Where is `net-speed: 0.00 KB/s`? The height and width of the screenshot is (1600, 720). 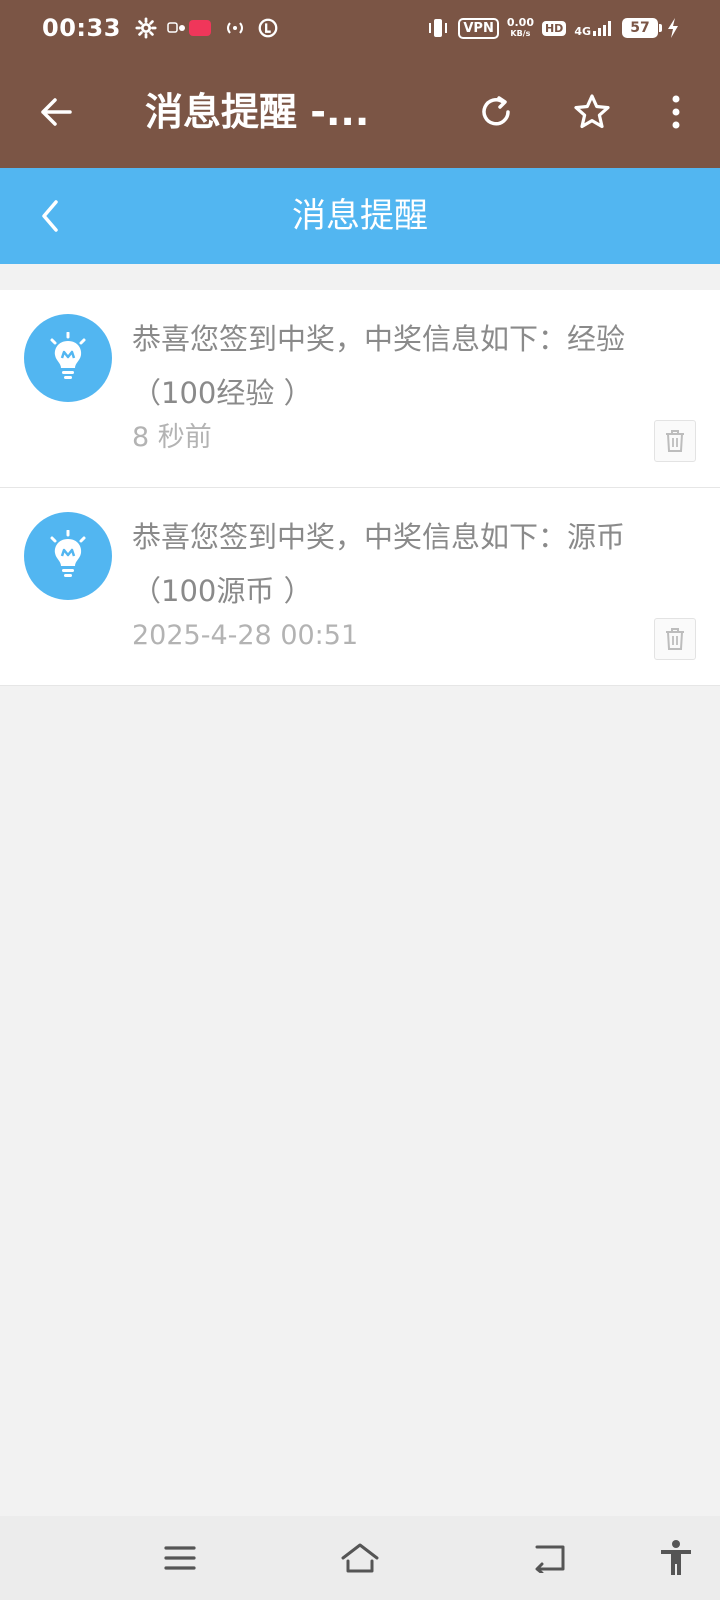
net-speed: 0.00 KB/s is located at coordinates (520, 28).